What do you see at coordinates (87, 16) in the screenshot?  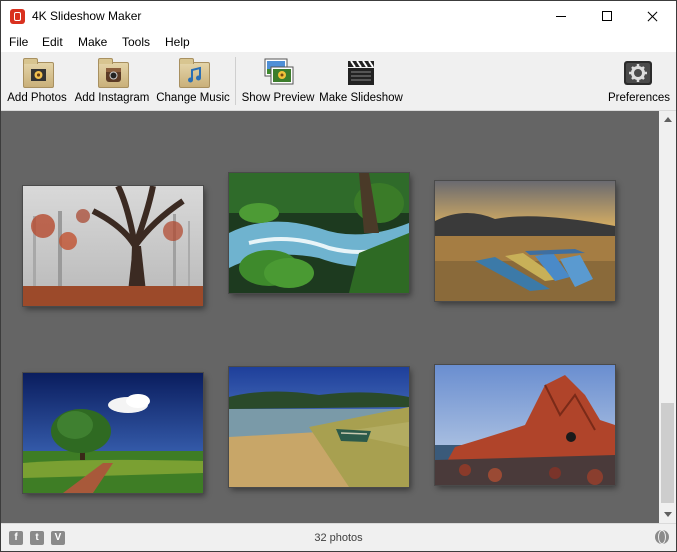 I see `window-title: 4K Slideshow Maker` at bounding box center [87, 16].